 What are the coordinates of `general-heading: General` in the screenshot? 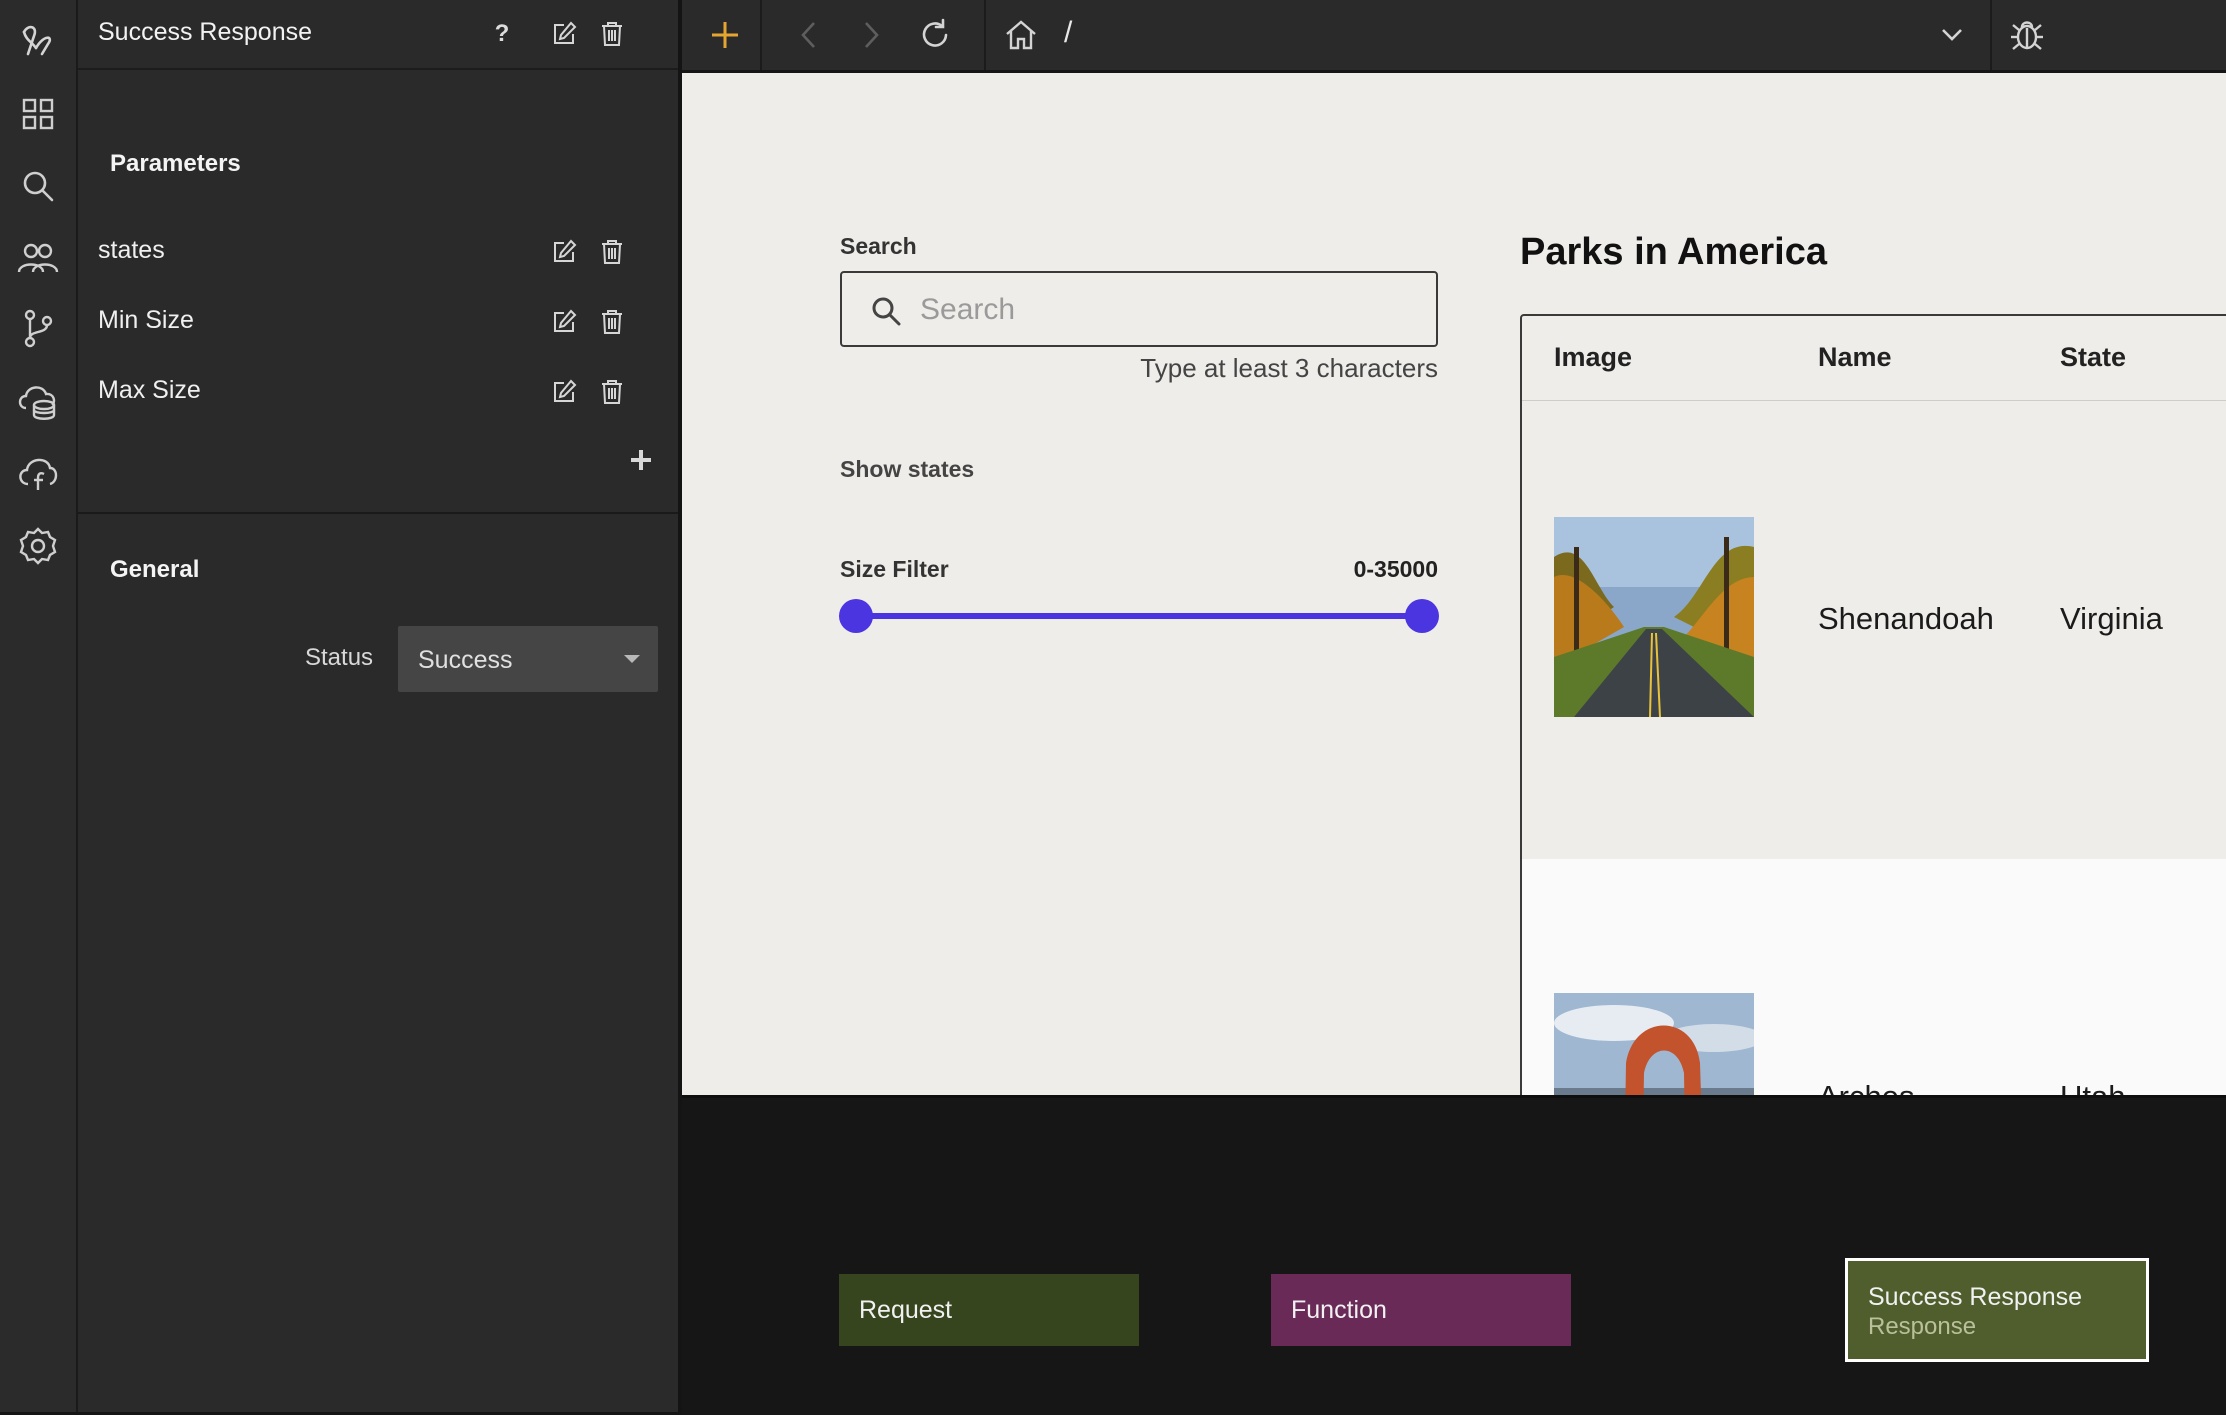 It's located at (155, 569).